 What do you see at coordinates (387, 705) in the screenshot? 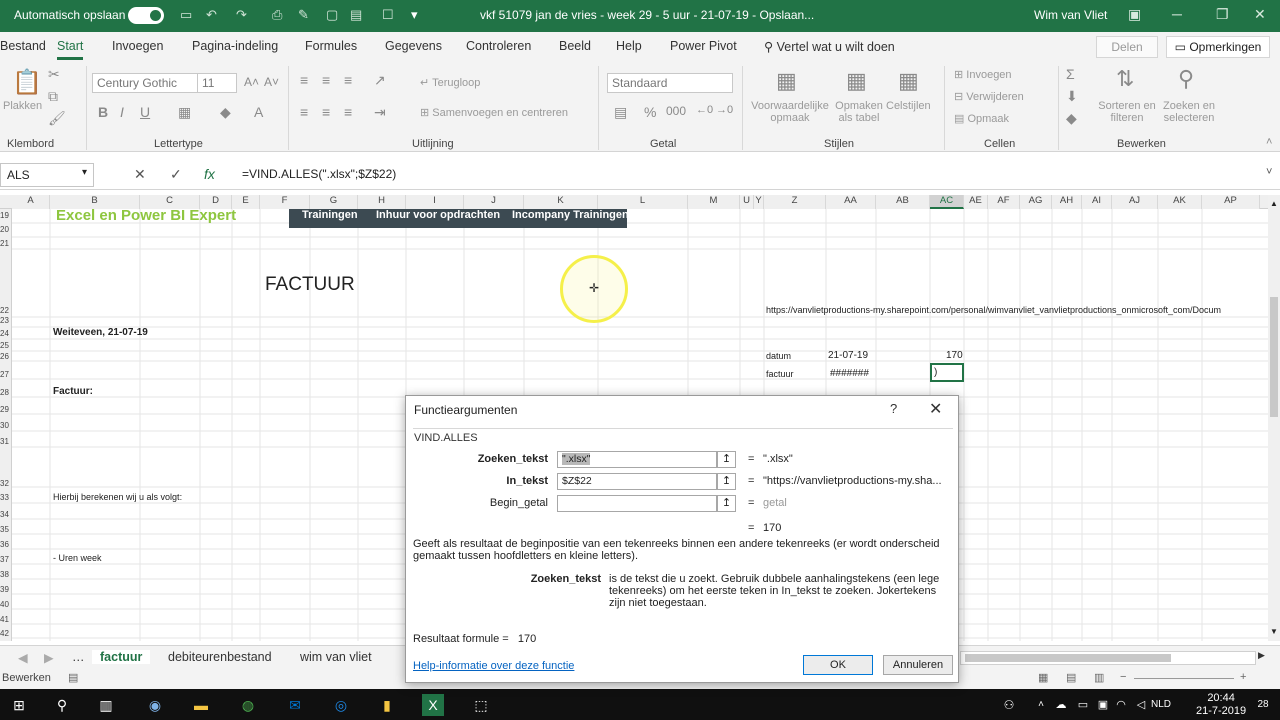
I see `power-bi-icon: ▮` at bounding box center [387, 705].